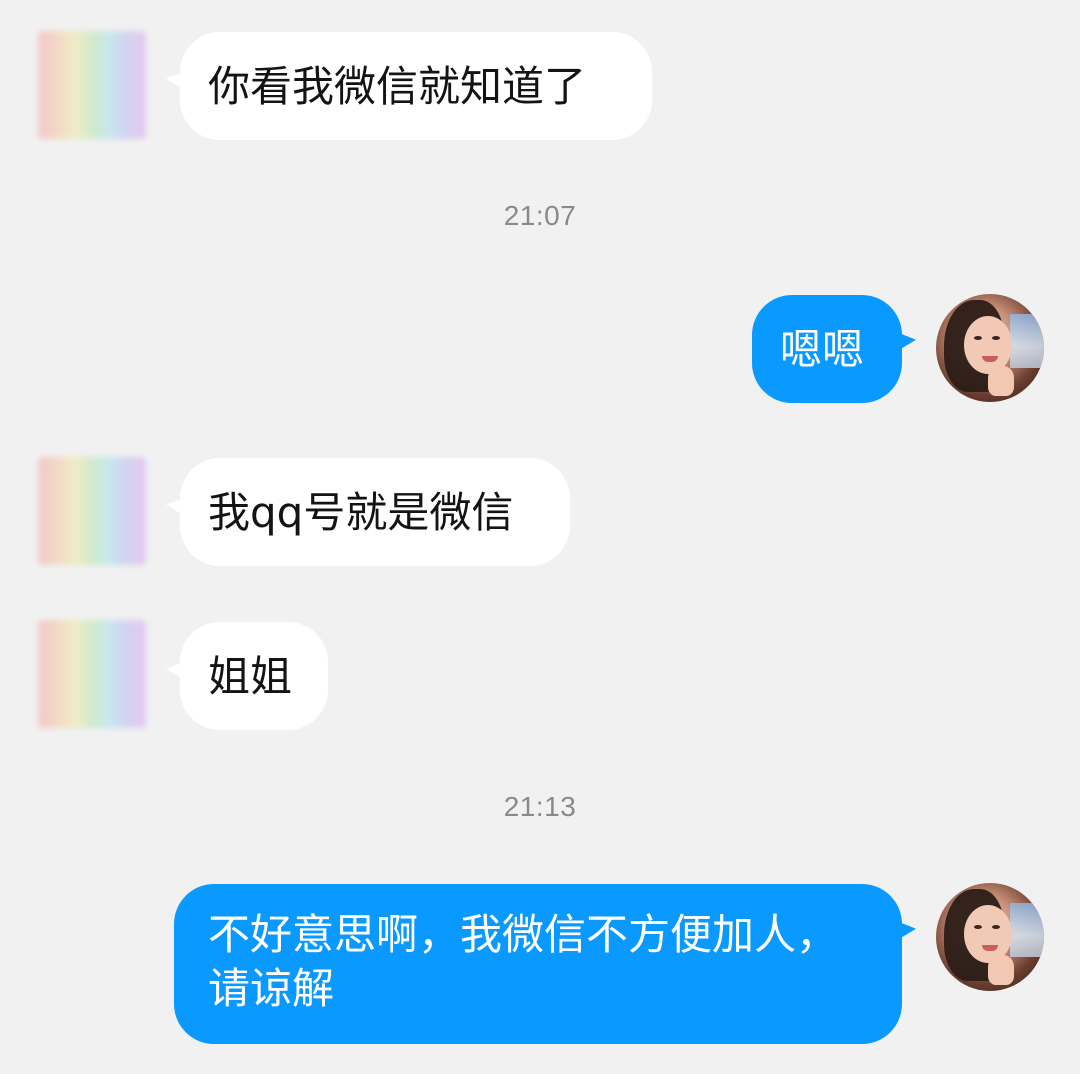 The image size is (1080, 1074). Describe the element at coordinates (250, 676) in the screenshot. I see `message-text: 姐姐` at that location.